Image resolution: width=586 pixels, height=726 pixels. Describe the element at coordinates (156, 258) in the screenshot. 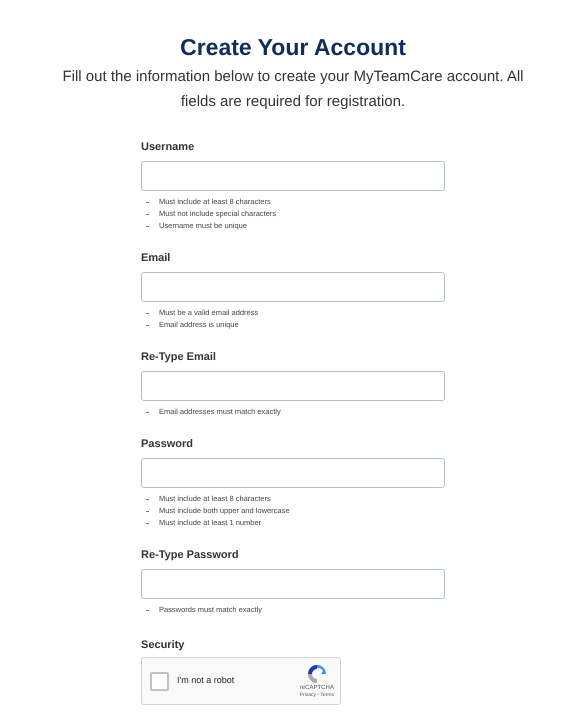

I see `field-label: Email` at that location.